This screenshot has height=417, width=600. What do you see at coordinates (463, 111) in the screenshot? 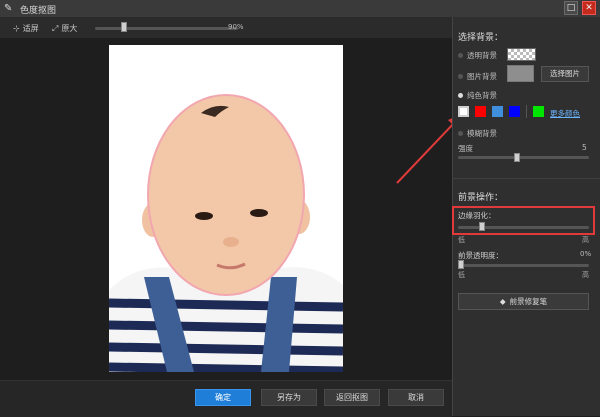
I see `swatch-white` at bounding box center [463, 111].